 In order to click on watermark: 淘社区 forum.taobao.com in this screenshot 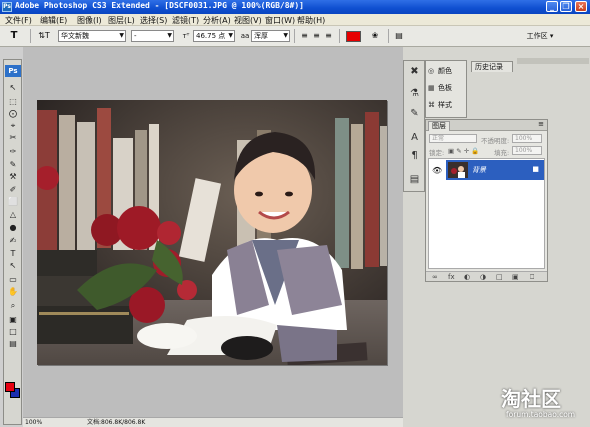, I will do `click(544, 404)`.